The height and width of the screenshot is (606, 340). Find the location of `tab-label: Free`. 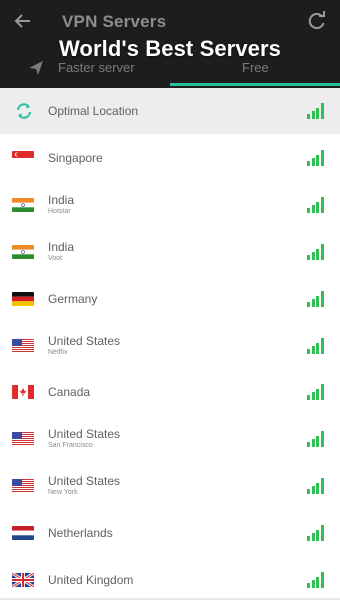

tab-label: Free is located at coordinates (255, 67).